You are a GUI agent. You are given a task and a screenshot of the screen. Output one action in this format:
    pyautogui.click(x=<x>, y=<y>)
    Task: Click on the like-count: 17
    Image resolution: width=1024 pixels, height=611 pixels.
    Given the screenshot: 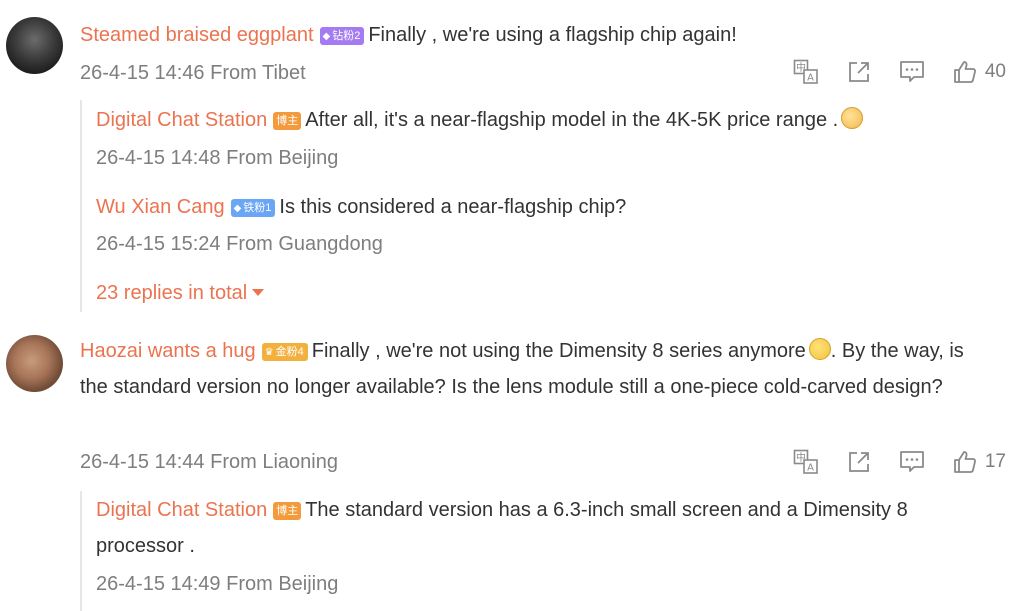 What is the action you would take?
    pyautogui.click(x=995, y=461)
    